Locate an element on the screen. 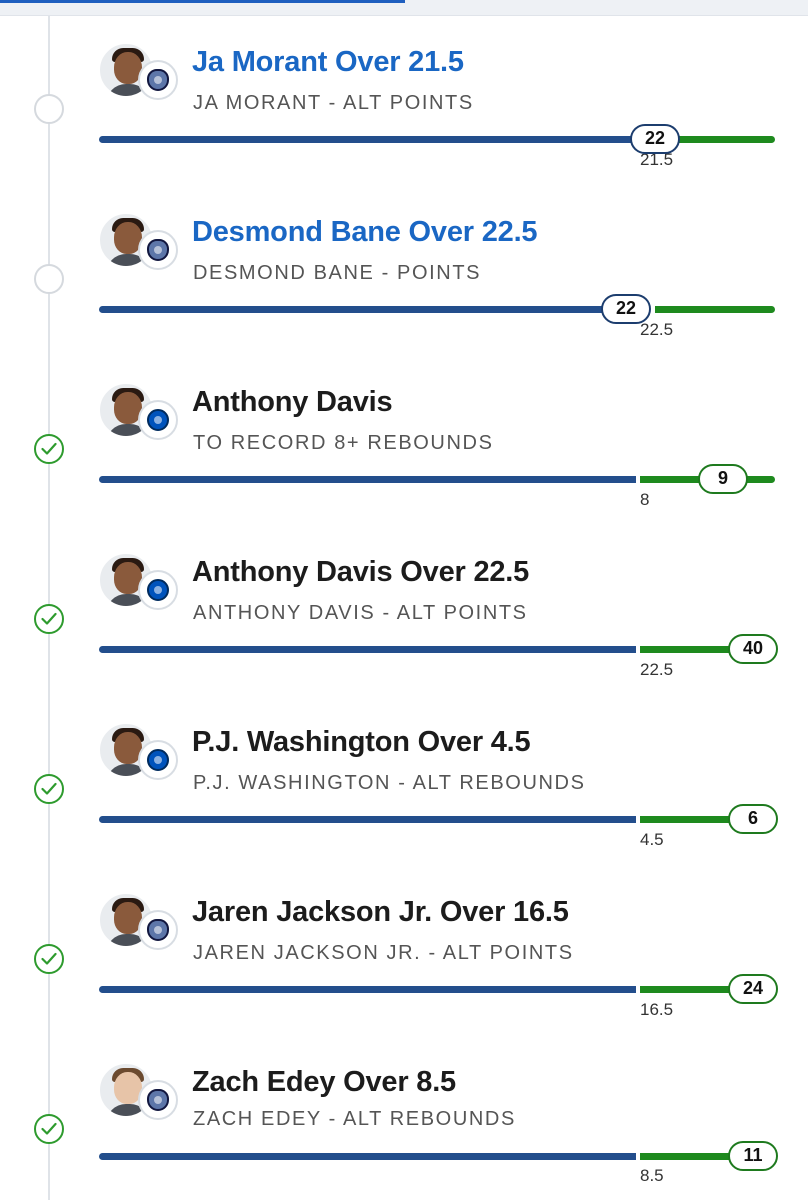 The image size is (808, 1200). leg-title: Anthony Davis is located at coordinates (292, 402).